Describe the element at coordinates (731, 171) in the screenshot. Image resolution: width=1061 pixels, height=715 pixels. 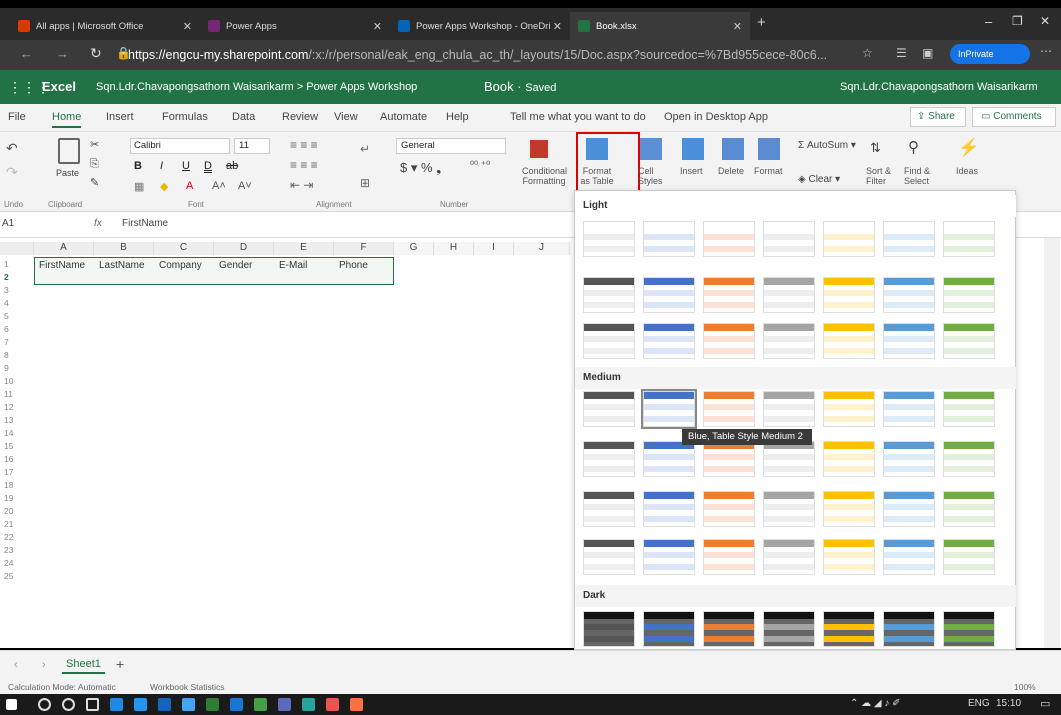
I see `delete-button: Delete` at that location.